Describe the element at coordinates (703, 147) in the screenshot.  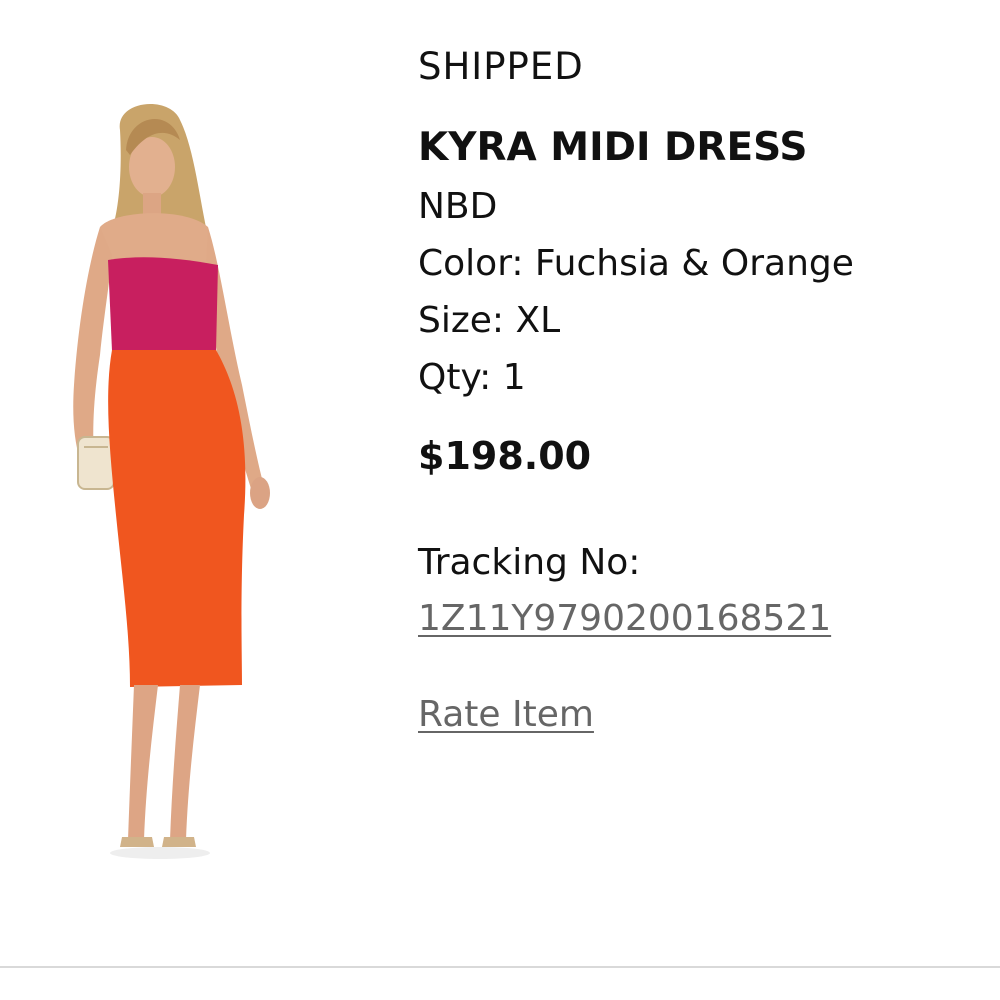
I see `product-name: KYRA MIDI DRESS` at that location.